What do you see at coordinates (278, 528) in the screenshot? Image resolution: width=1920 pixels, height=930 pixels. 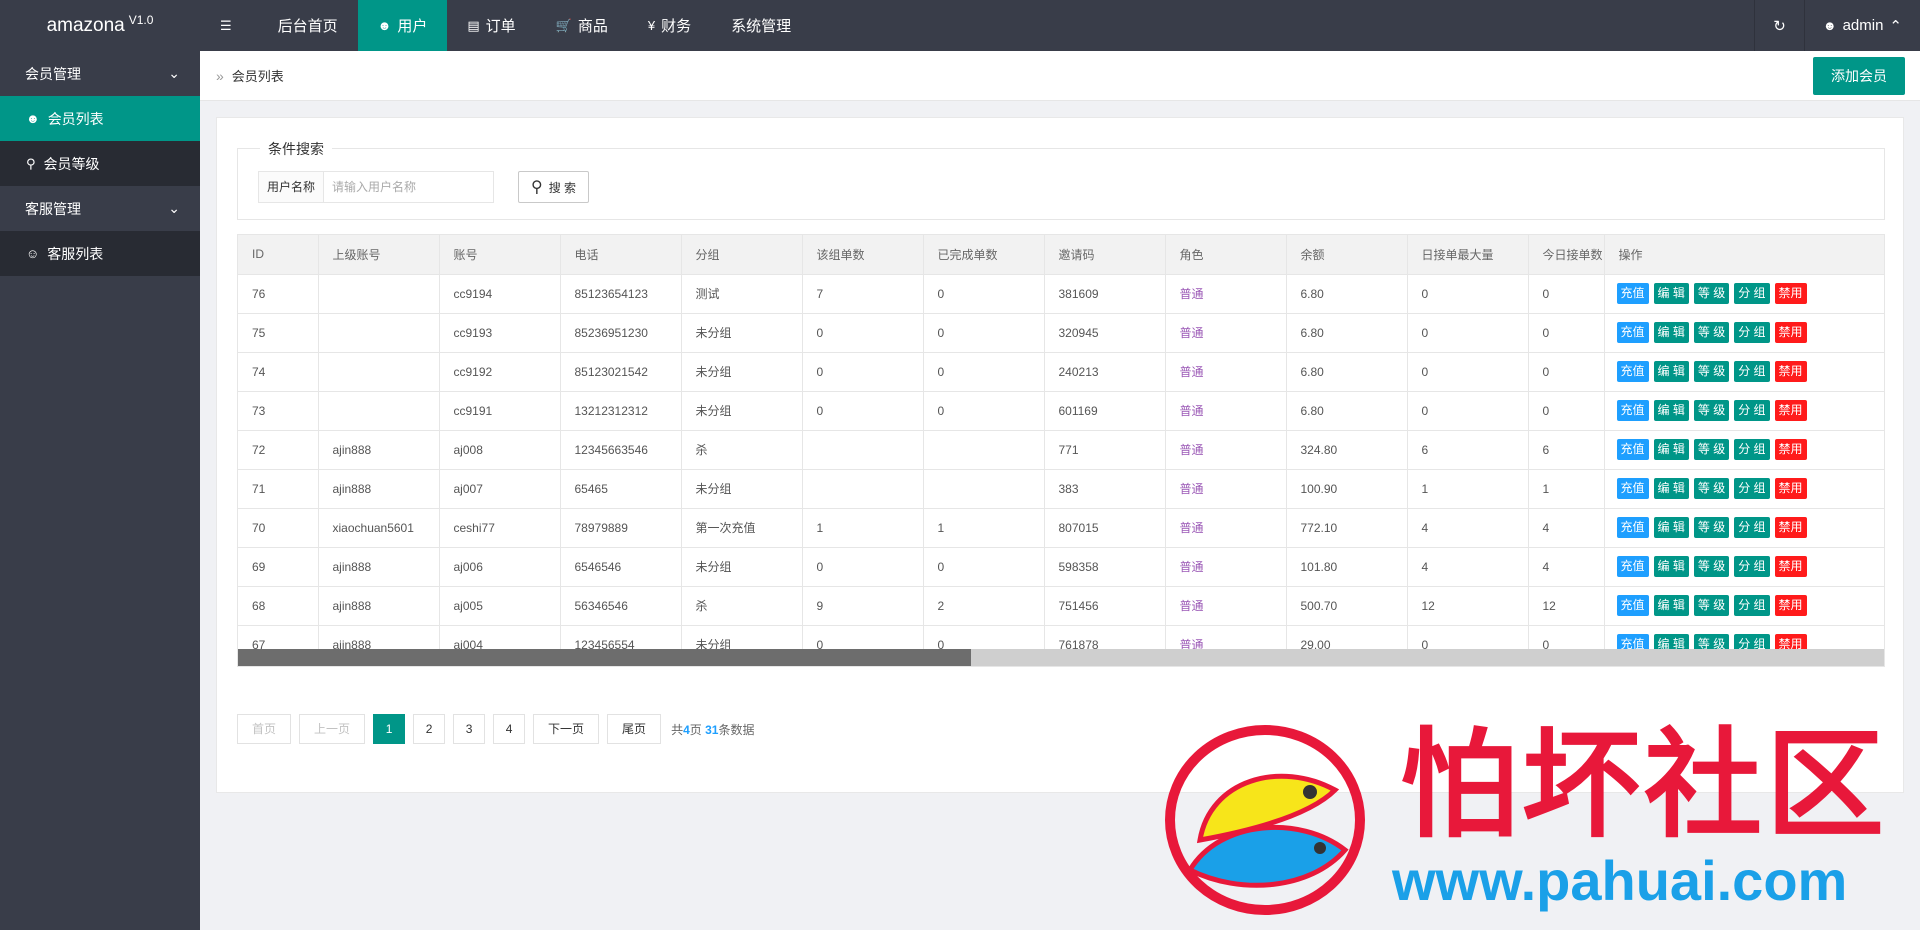 I see `table-cell: 70` at bounding box center [278, 528].